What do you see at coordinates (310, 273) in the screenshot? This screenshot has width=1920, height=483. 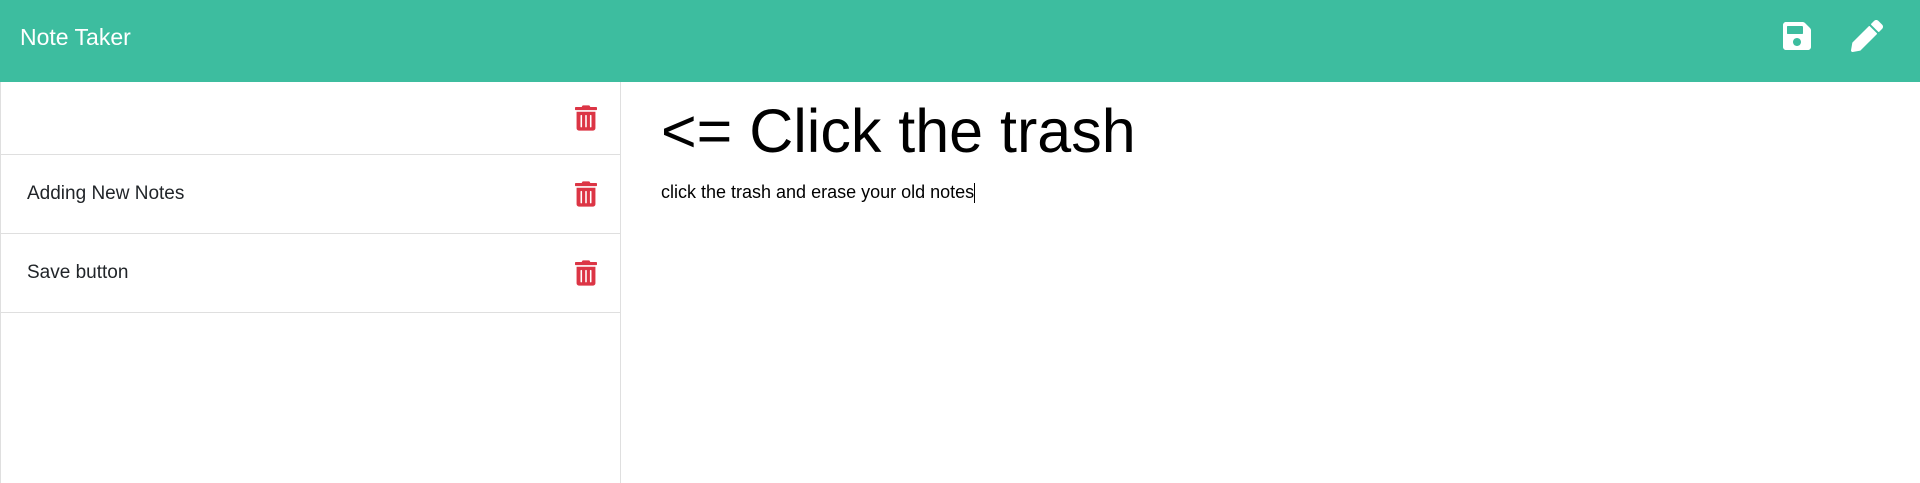 I see `list-item: Save button` at bounding box center [310, 273].